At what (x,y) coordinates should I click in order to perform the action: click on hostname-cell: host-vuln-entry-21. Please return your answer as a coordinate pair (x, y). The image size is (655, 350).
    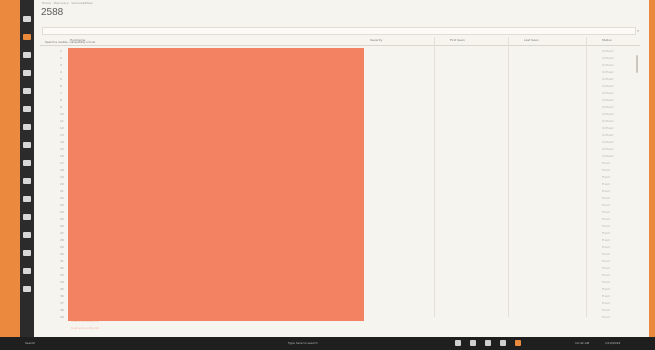
    Looking at the image, I should click on (216, 196).